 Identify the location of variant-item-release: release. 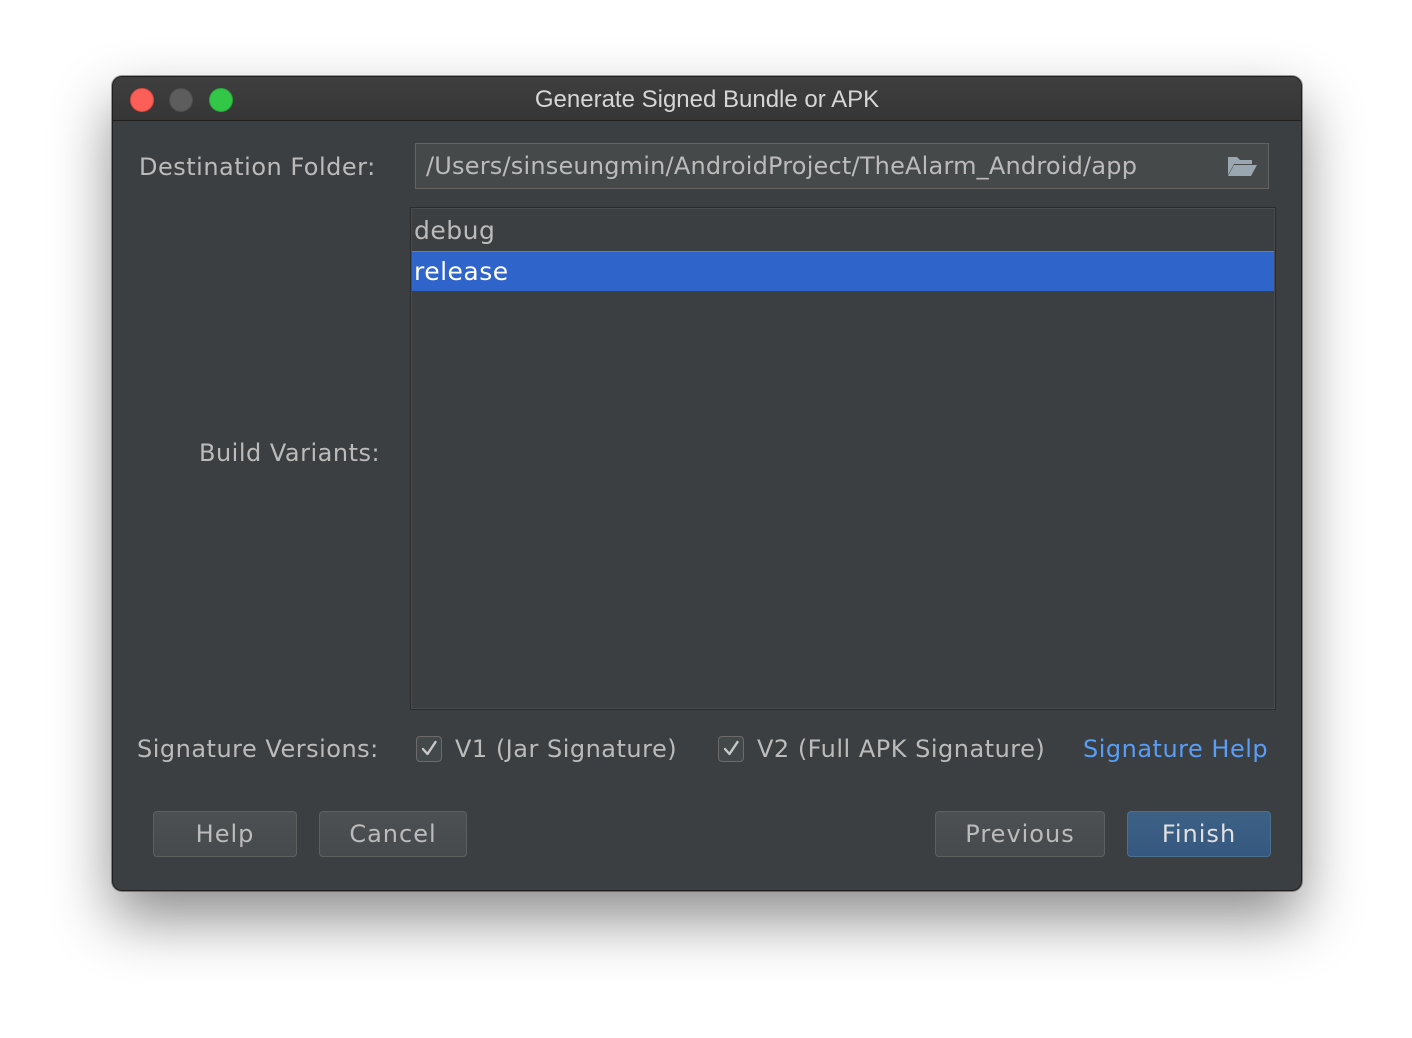
(843, 271).